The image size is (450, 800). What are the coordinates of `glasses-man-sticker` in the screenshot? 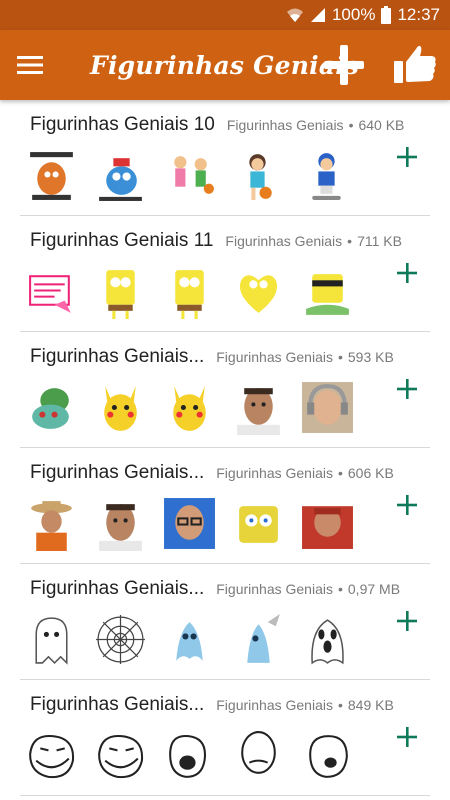 It's located at (189, 523).